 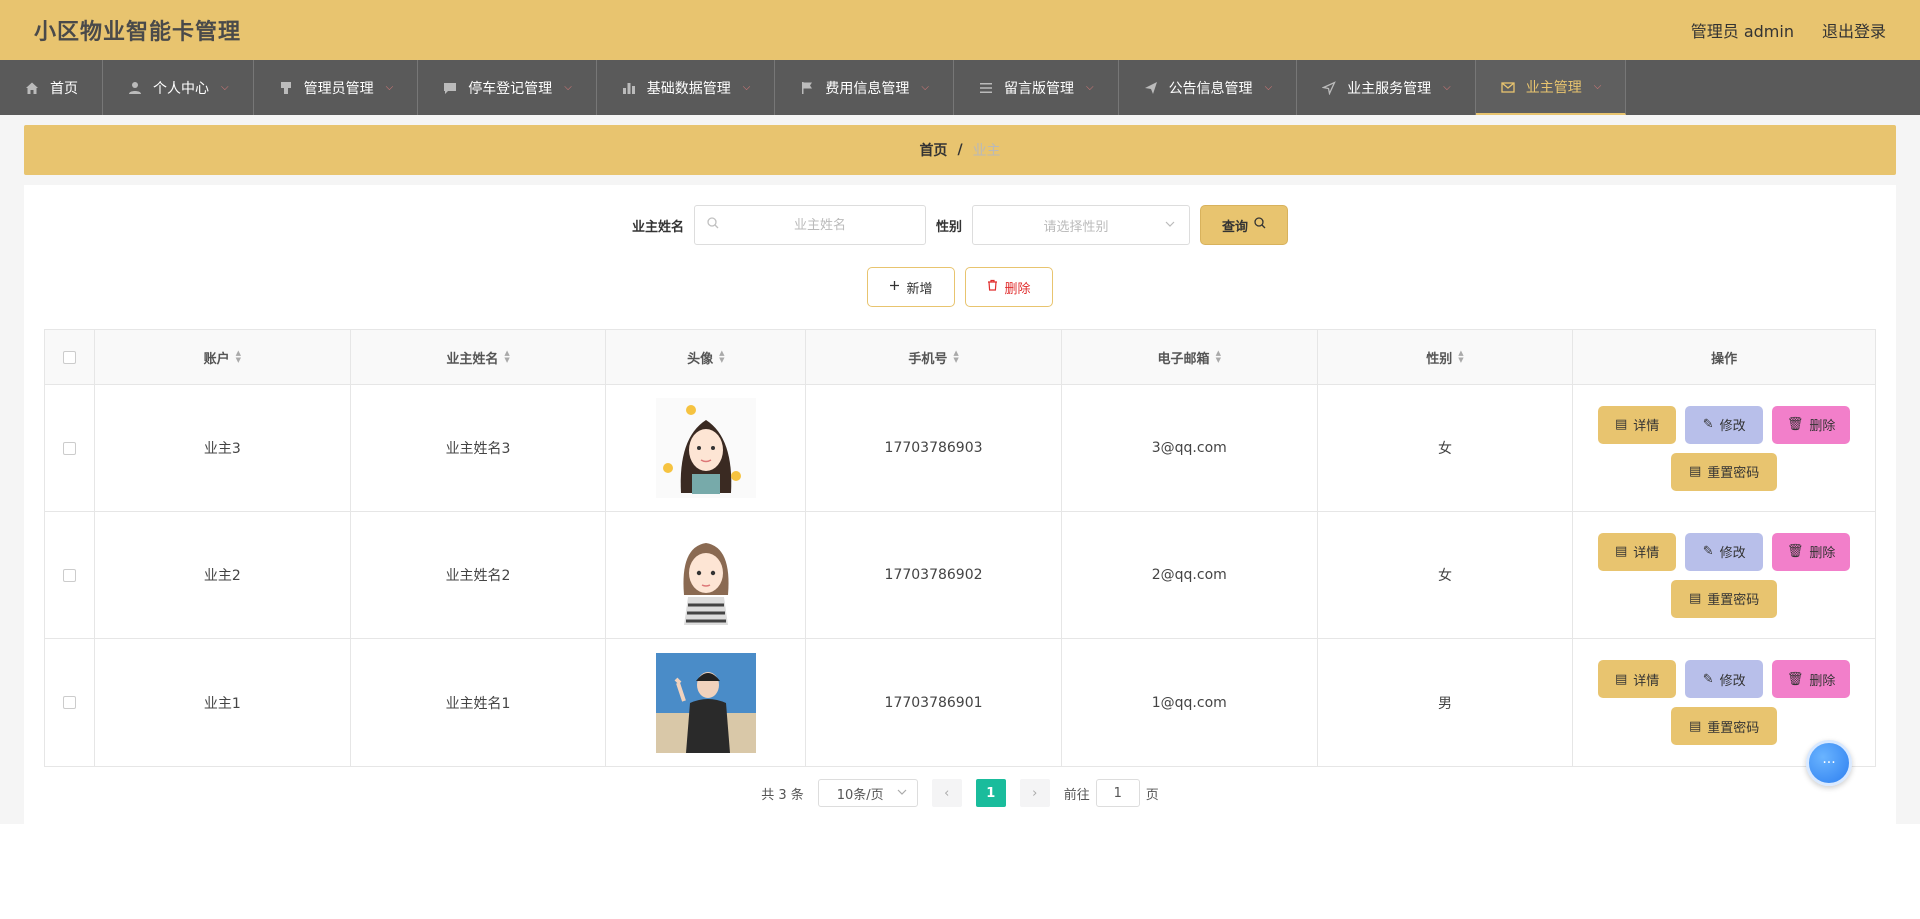 I want to click on nav-item-owner: 业主管理 ⌵, so click(x=1551, y=87).